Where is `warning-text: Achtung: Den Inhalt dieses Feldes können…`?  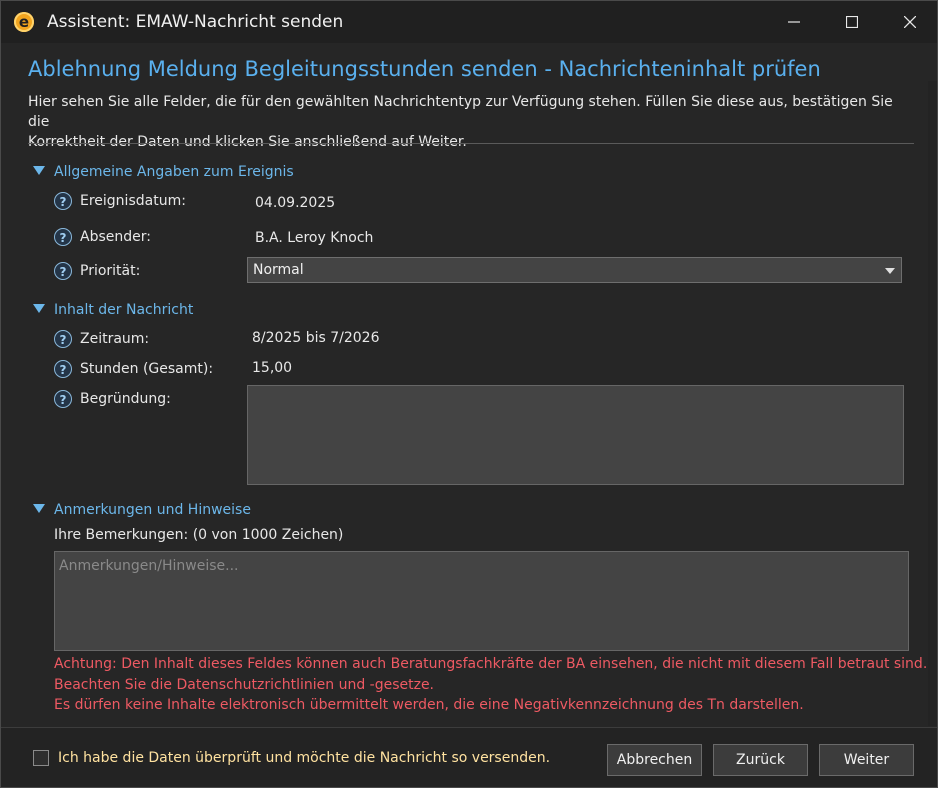
warning-text: Achtung: Den Inhalt dieses Feldes können… is located at coordinates (490, 664).